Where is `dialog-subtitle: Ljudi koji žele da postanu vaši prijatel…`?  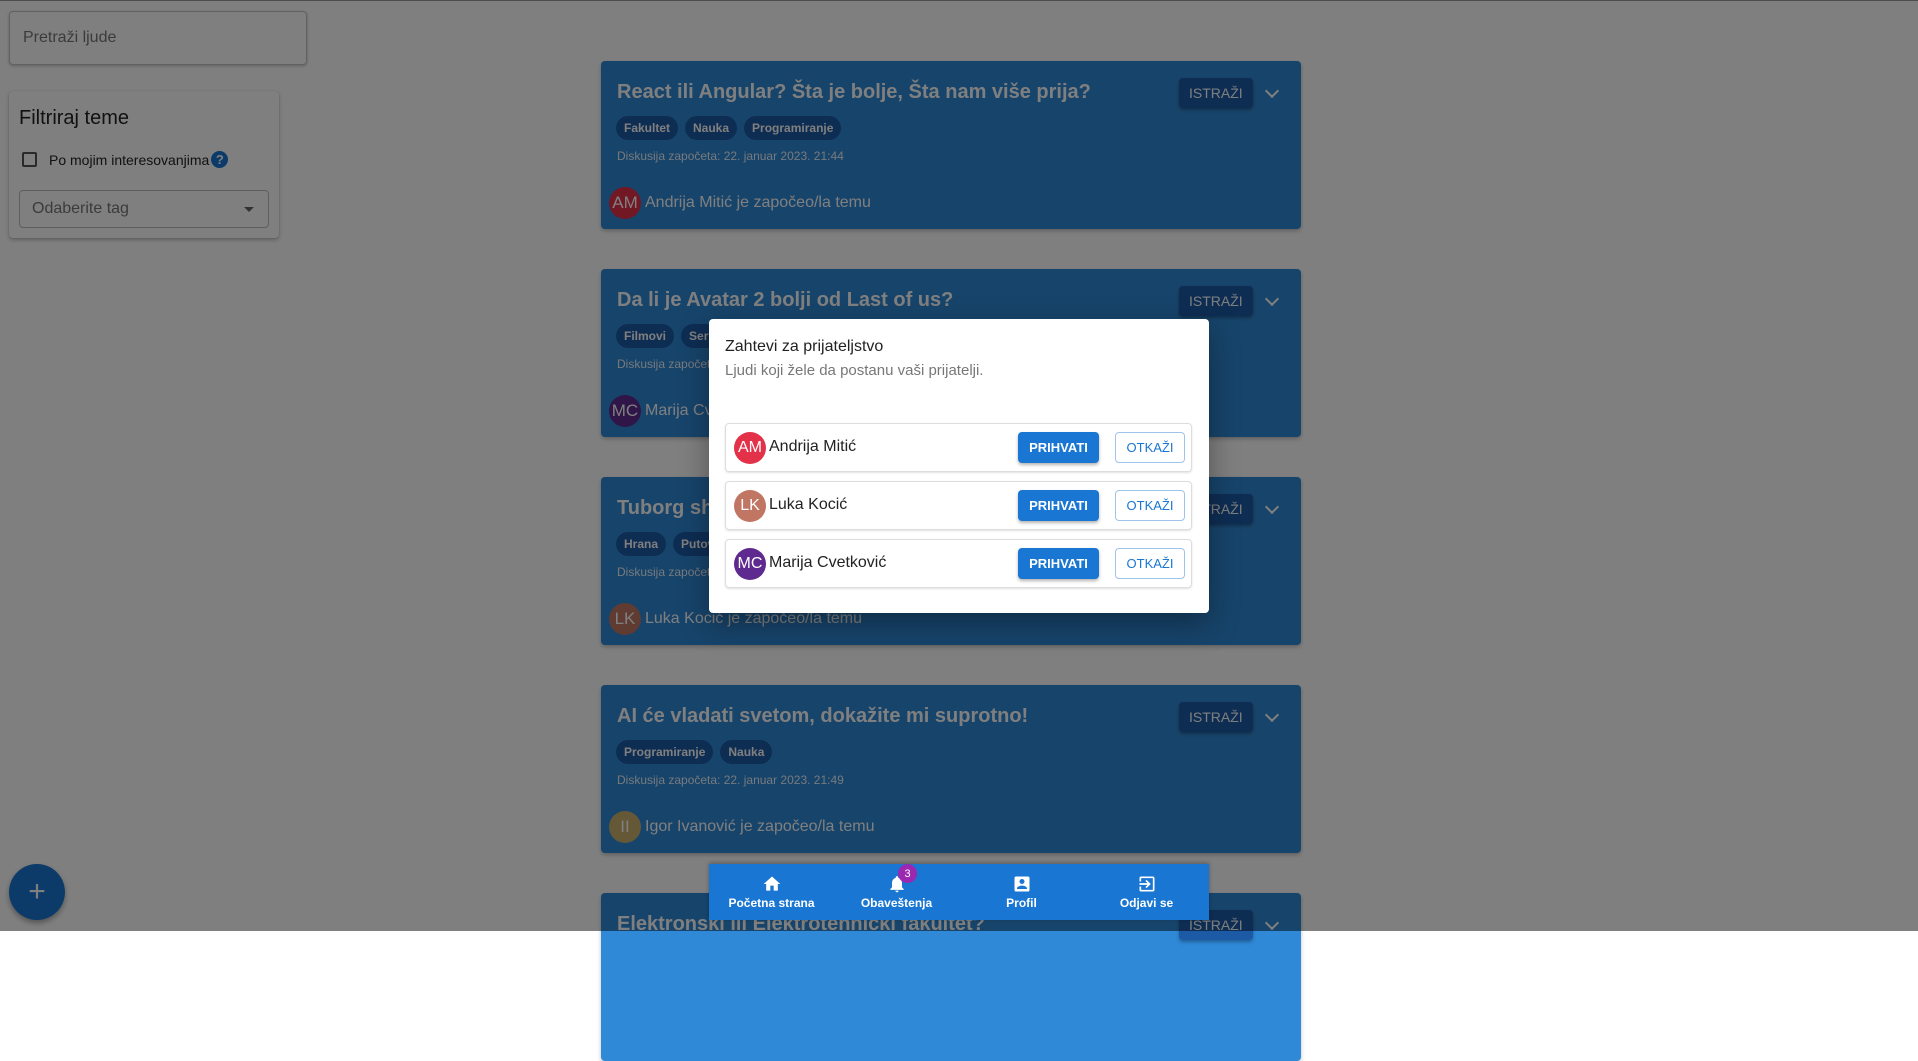 dialog-subtitle: Ljudi koji žele da postanu vaši prijatel… is located at coordinates (854, 370).